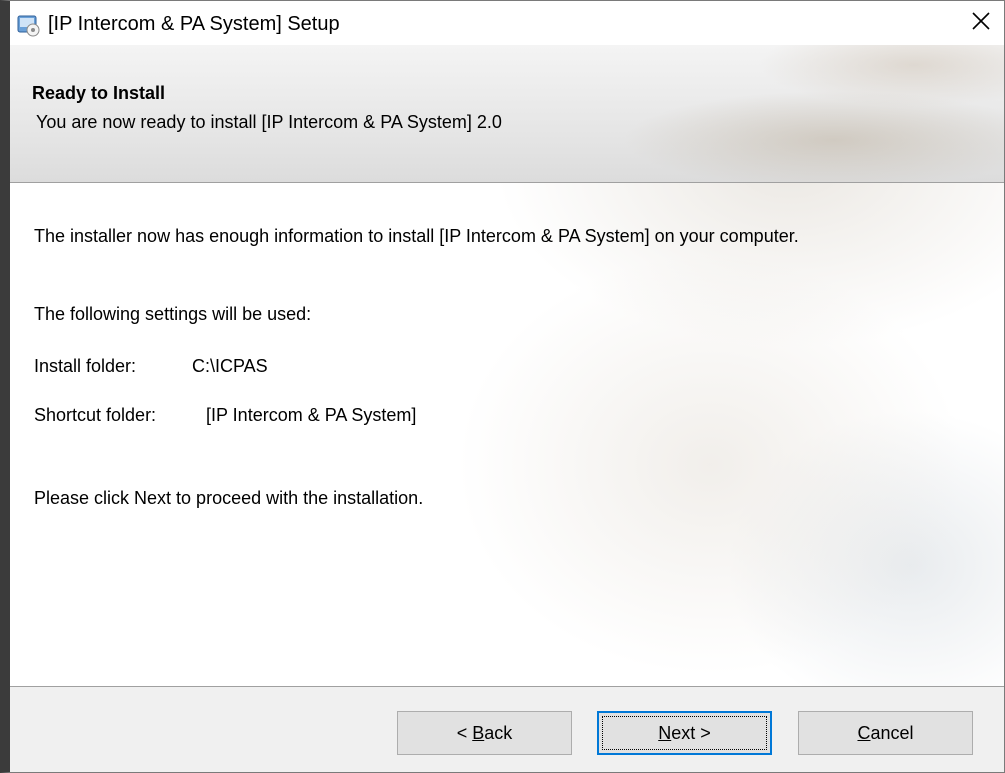 This screenshot has height=773, width=1005. I want to click on window-title: [IP Intercom & PA System] Setup, so click(194, 24).